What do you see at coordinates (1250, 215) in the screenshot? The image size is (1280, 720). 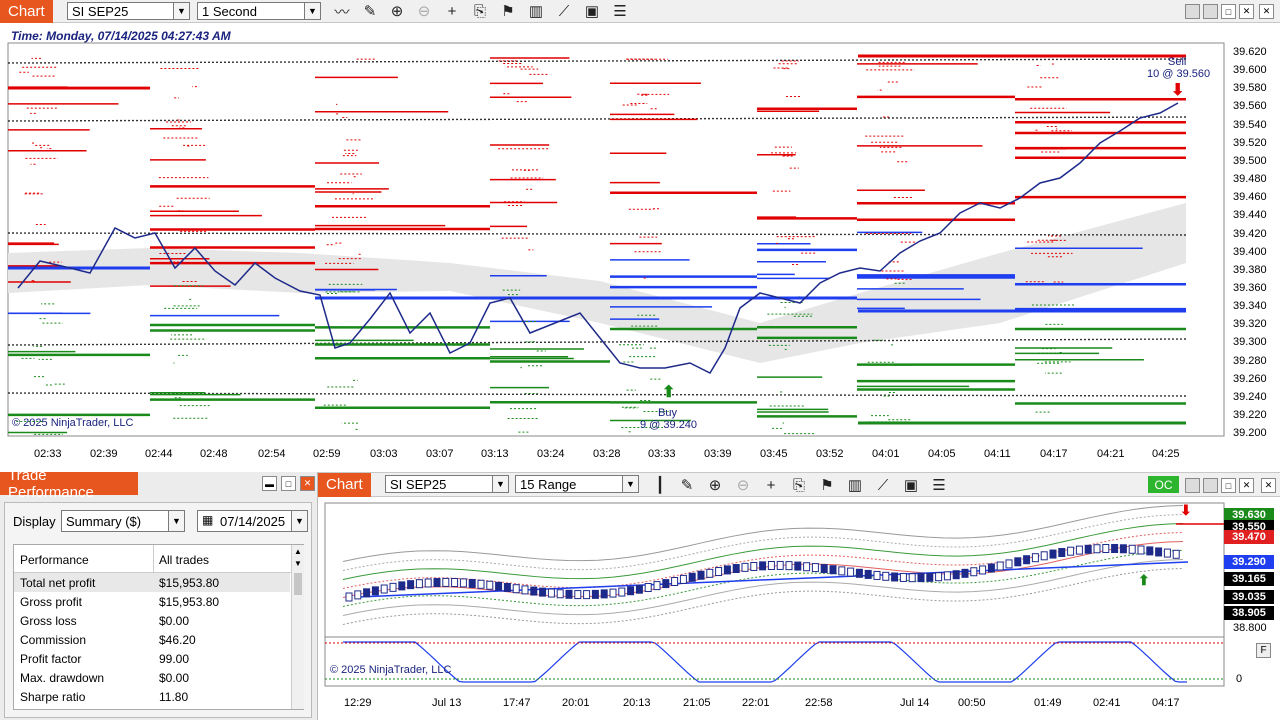 I see `price-tick-label: 39.440` at bounding box center [1250, 215].